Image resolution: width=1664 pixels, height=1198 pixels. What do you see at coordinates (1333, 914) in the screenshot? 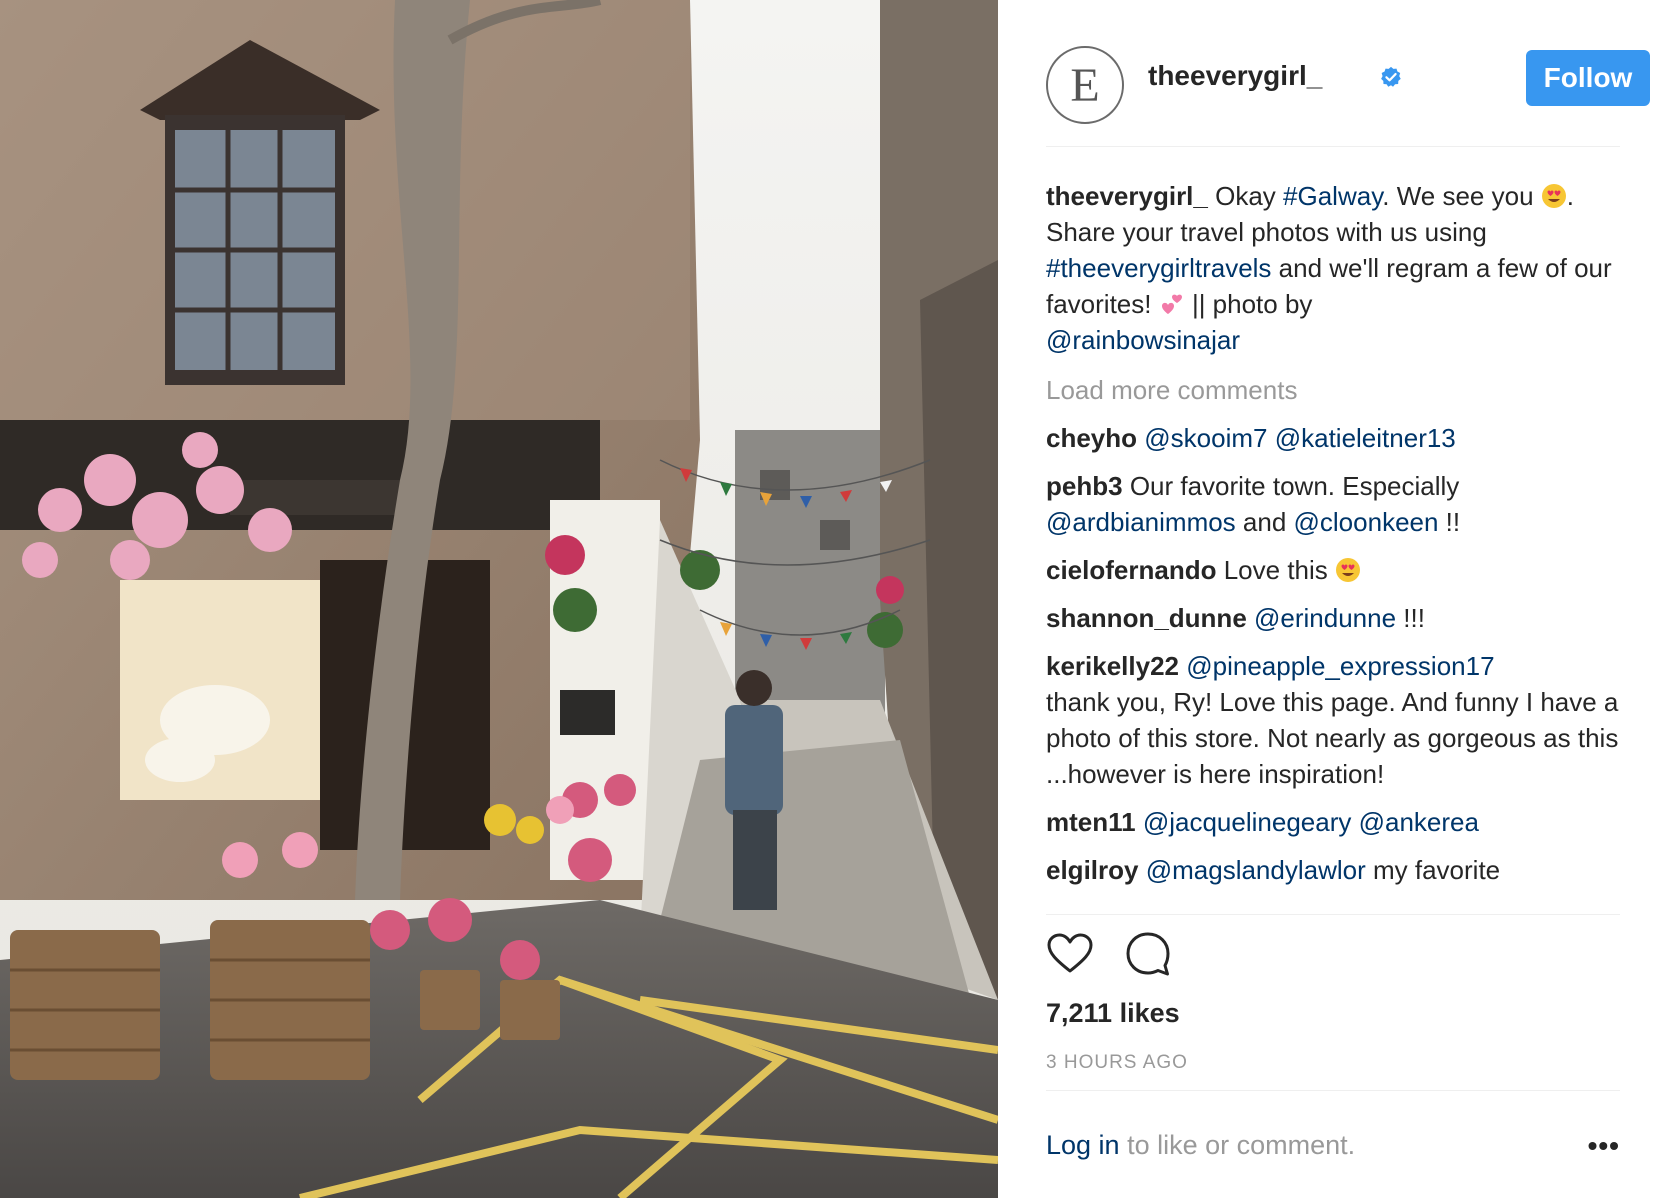
I see `comments-divider` at bounding box center [1333, 914].